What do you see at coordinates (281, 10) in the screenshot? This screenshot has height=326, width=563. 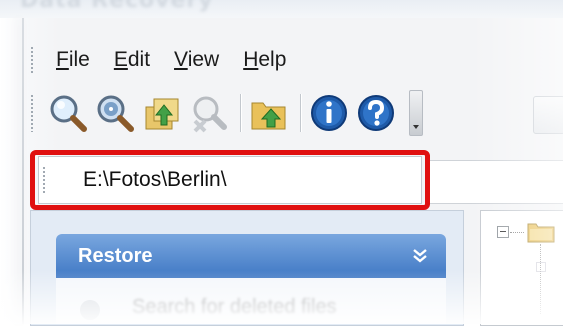 I see `title-bar: Data Recovery` at bounding box center [281, 10].